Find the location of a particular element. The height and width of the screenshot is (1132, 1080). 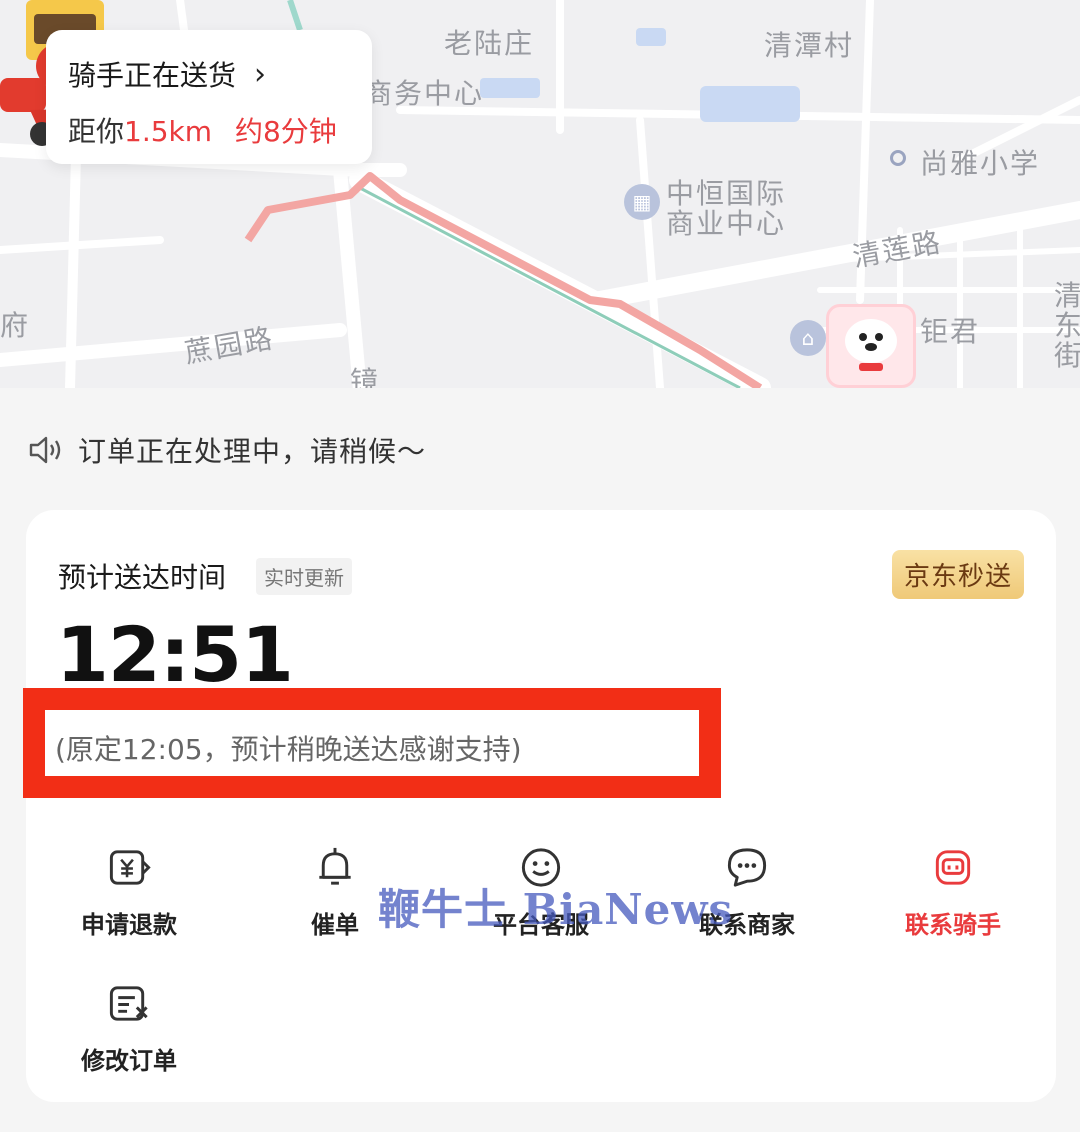

service-badge: 京东秒送 is located at coordinates (957, 574).